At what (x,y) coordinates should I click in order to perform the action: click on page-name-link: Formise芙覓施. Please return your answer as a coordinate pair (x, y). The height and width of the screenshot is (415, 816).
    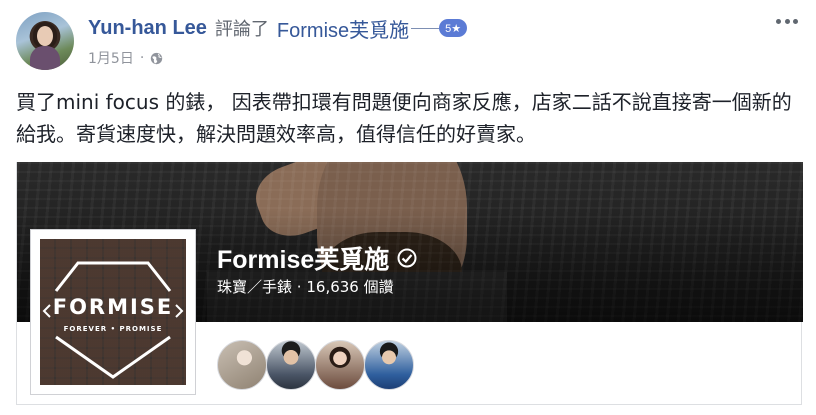
    Looking at the image, I should click on (343, 28).